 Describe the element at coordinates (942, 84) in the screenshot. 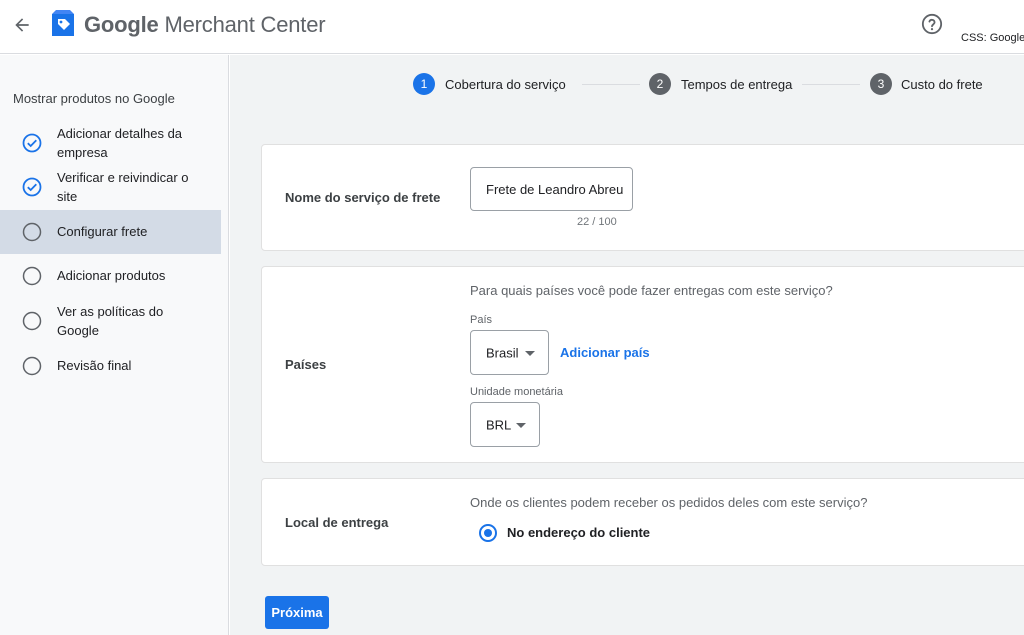

I see `step-3-label: Custo do frete` at that location.